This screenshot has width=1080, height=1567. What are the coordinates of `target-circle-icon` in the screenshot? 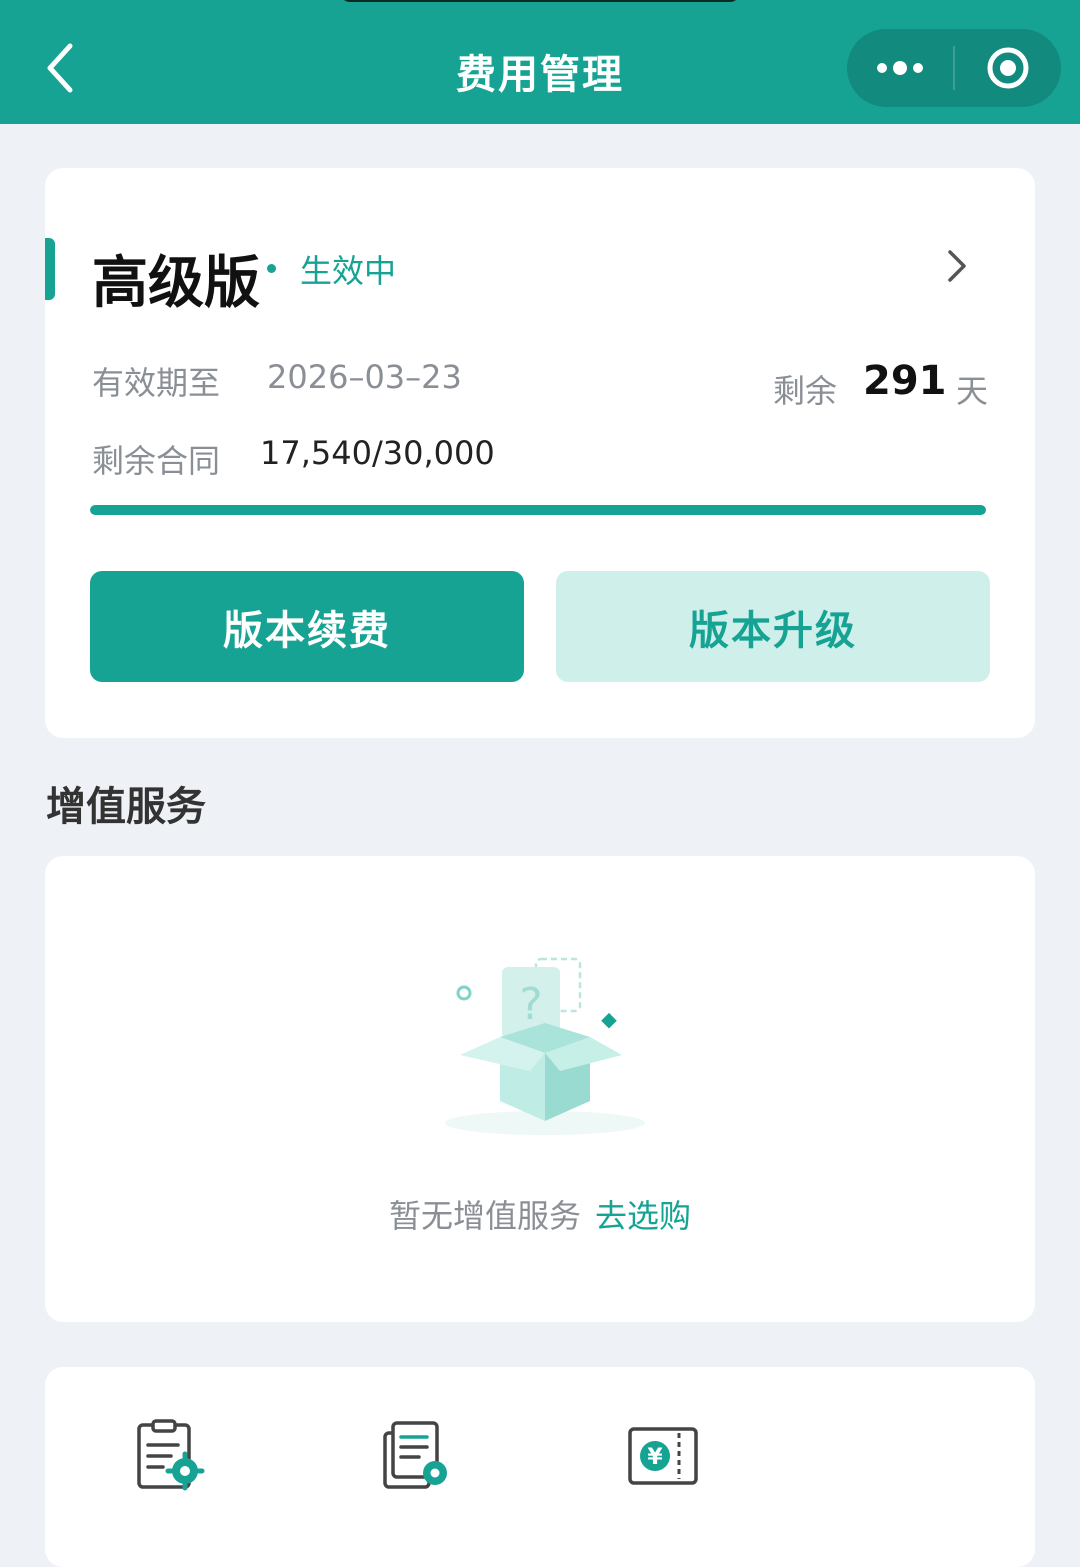 It's located at (1008, 68).